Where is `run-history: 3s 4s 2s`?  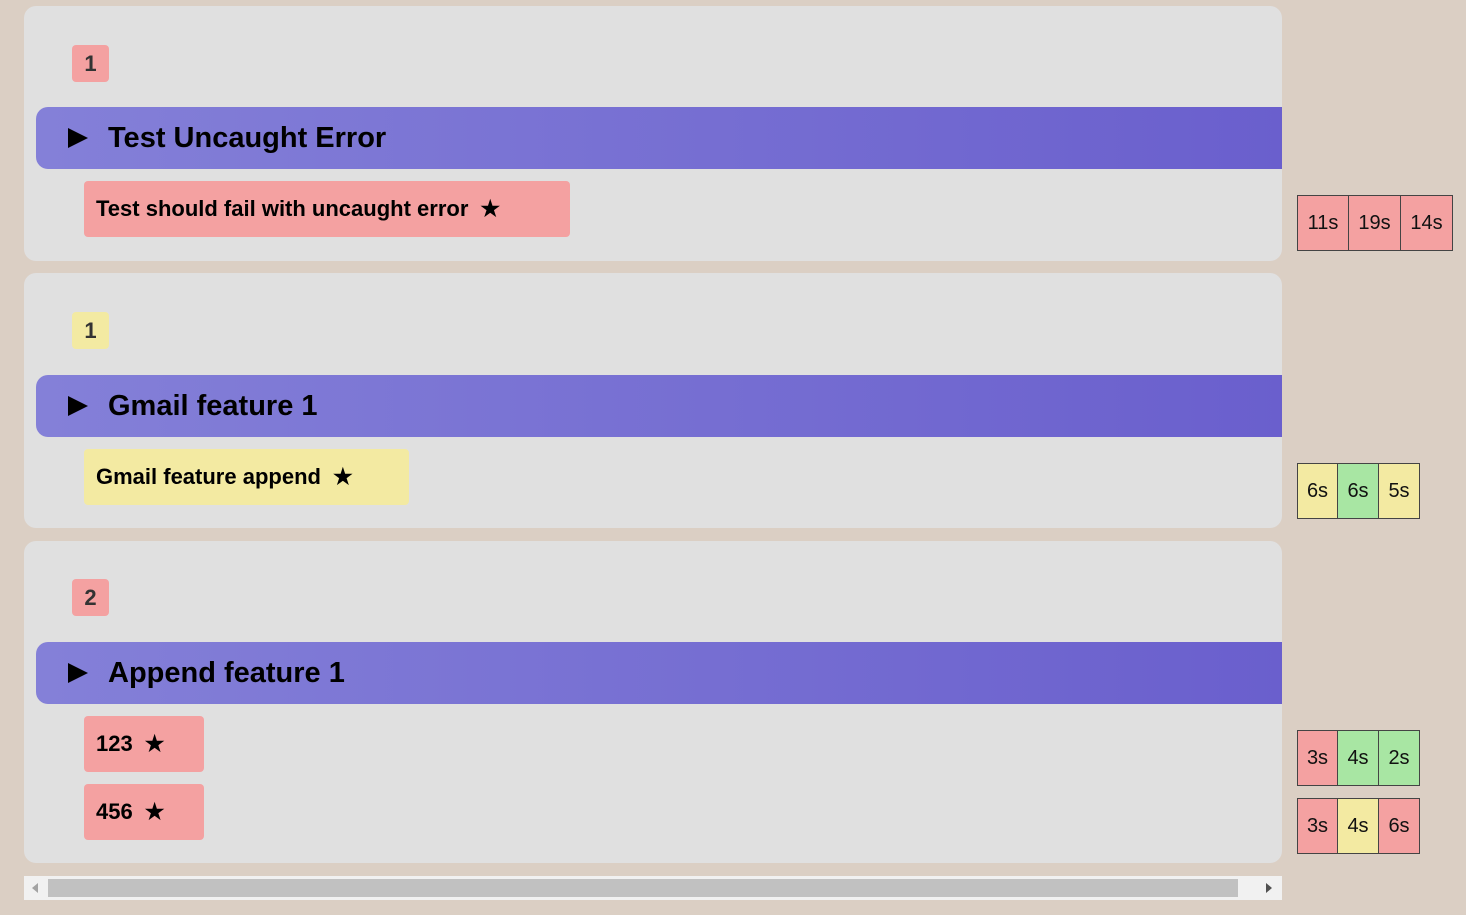
run-history: 3s 4s 2s is located at coordinates (1358, 758).